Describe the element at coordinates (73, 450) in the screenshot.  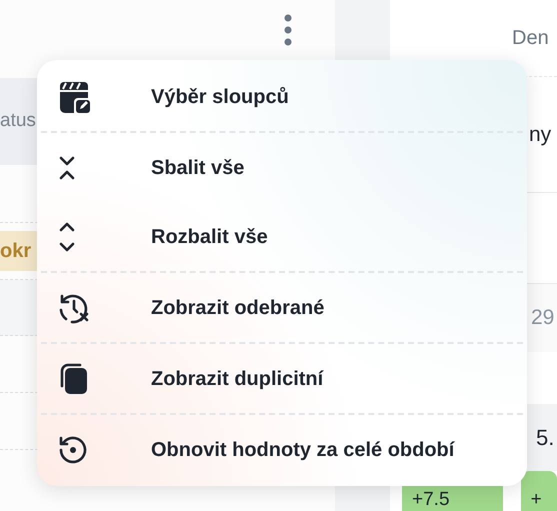
I see `reset-icon` at that location.